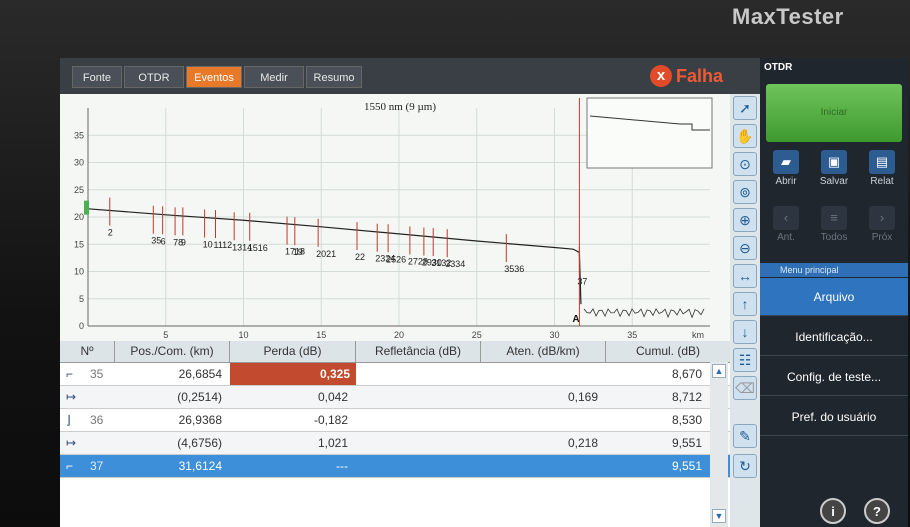  I want to click on scroll-down-icon: ▼, so click(719, 516).